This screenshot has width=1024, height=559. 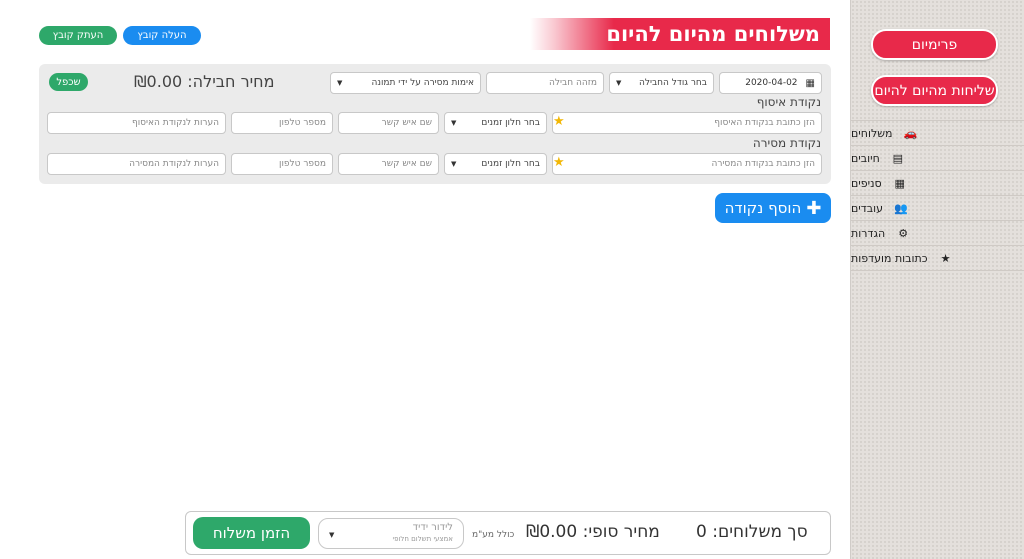 I want to click on final-price: מחיר סופי: ₪0.00, so click(x=593, y=532).